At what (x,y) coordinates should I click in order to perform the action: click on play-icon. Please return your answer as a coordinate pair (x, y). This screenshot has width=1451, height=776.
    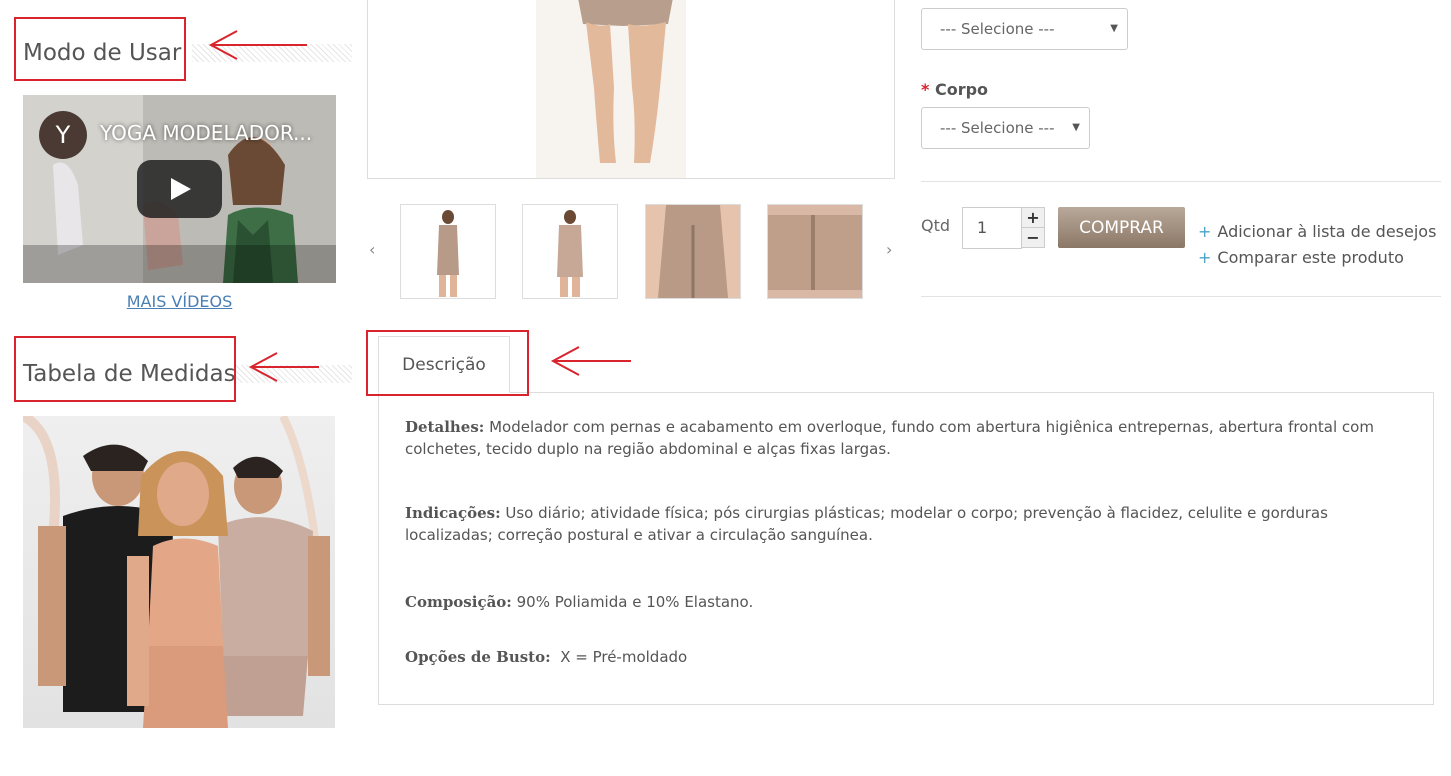
    Looking at the image, I should click on (179, 189).